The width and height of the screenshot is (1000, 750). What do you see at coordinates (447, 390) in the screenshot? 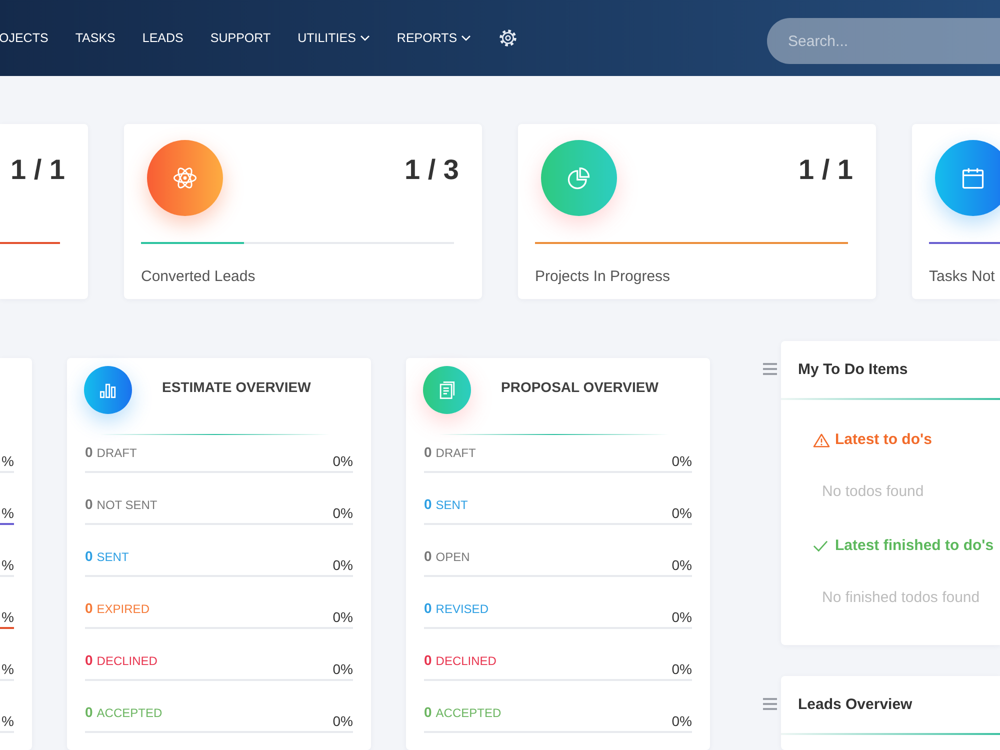
I see `document-icon` at bounding box center [447, 390].